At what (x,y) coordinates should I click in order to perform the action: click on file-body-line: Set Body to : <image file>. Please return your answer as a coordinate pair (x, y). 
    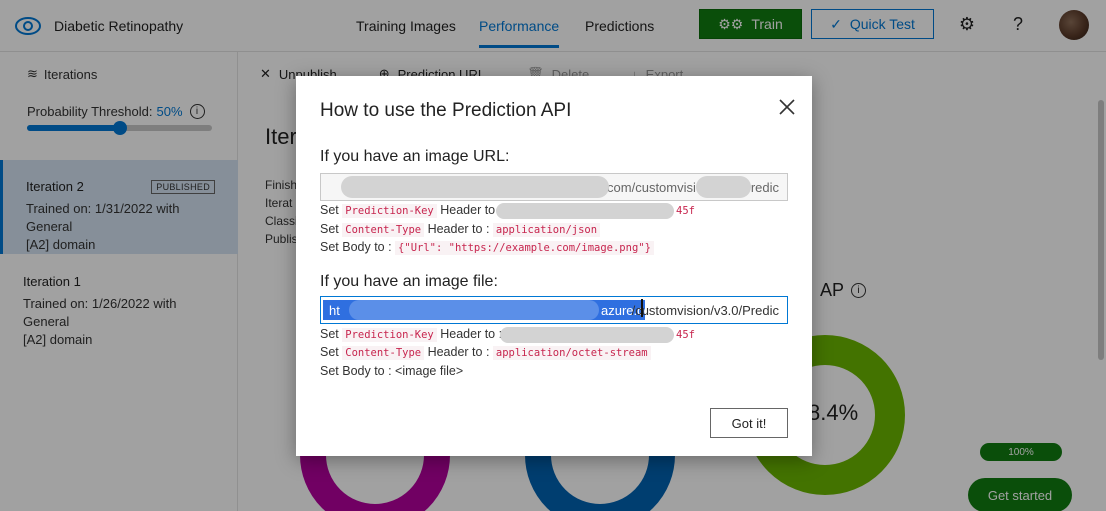
    Looking at the image, I should click on (392, 371).